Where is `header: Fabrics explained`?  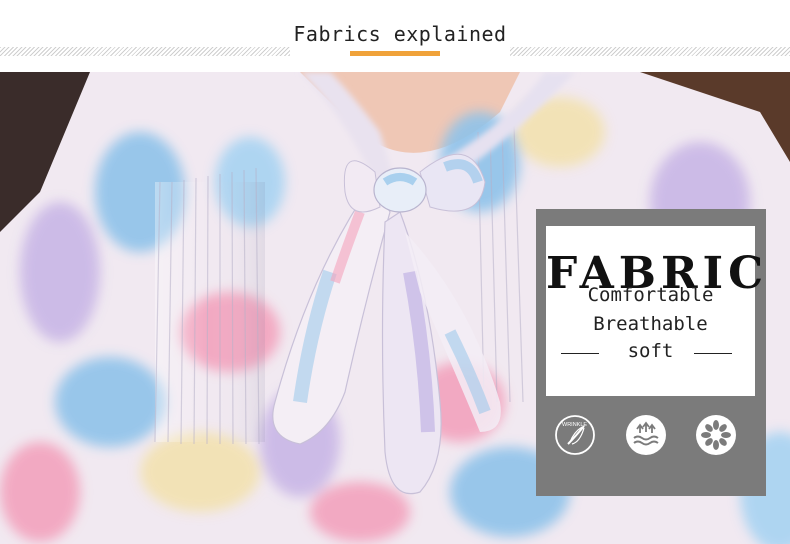 header: Fabrics explained is located at coordinates (395, 36).